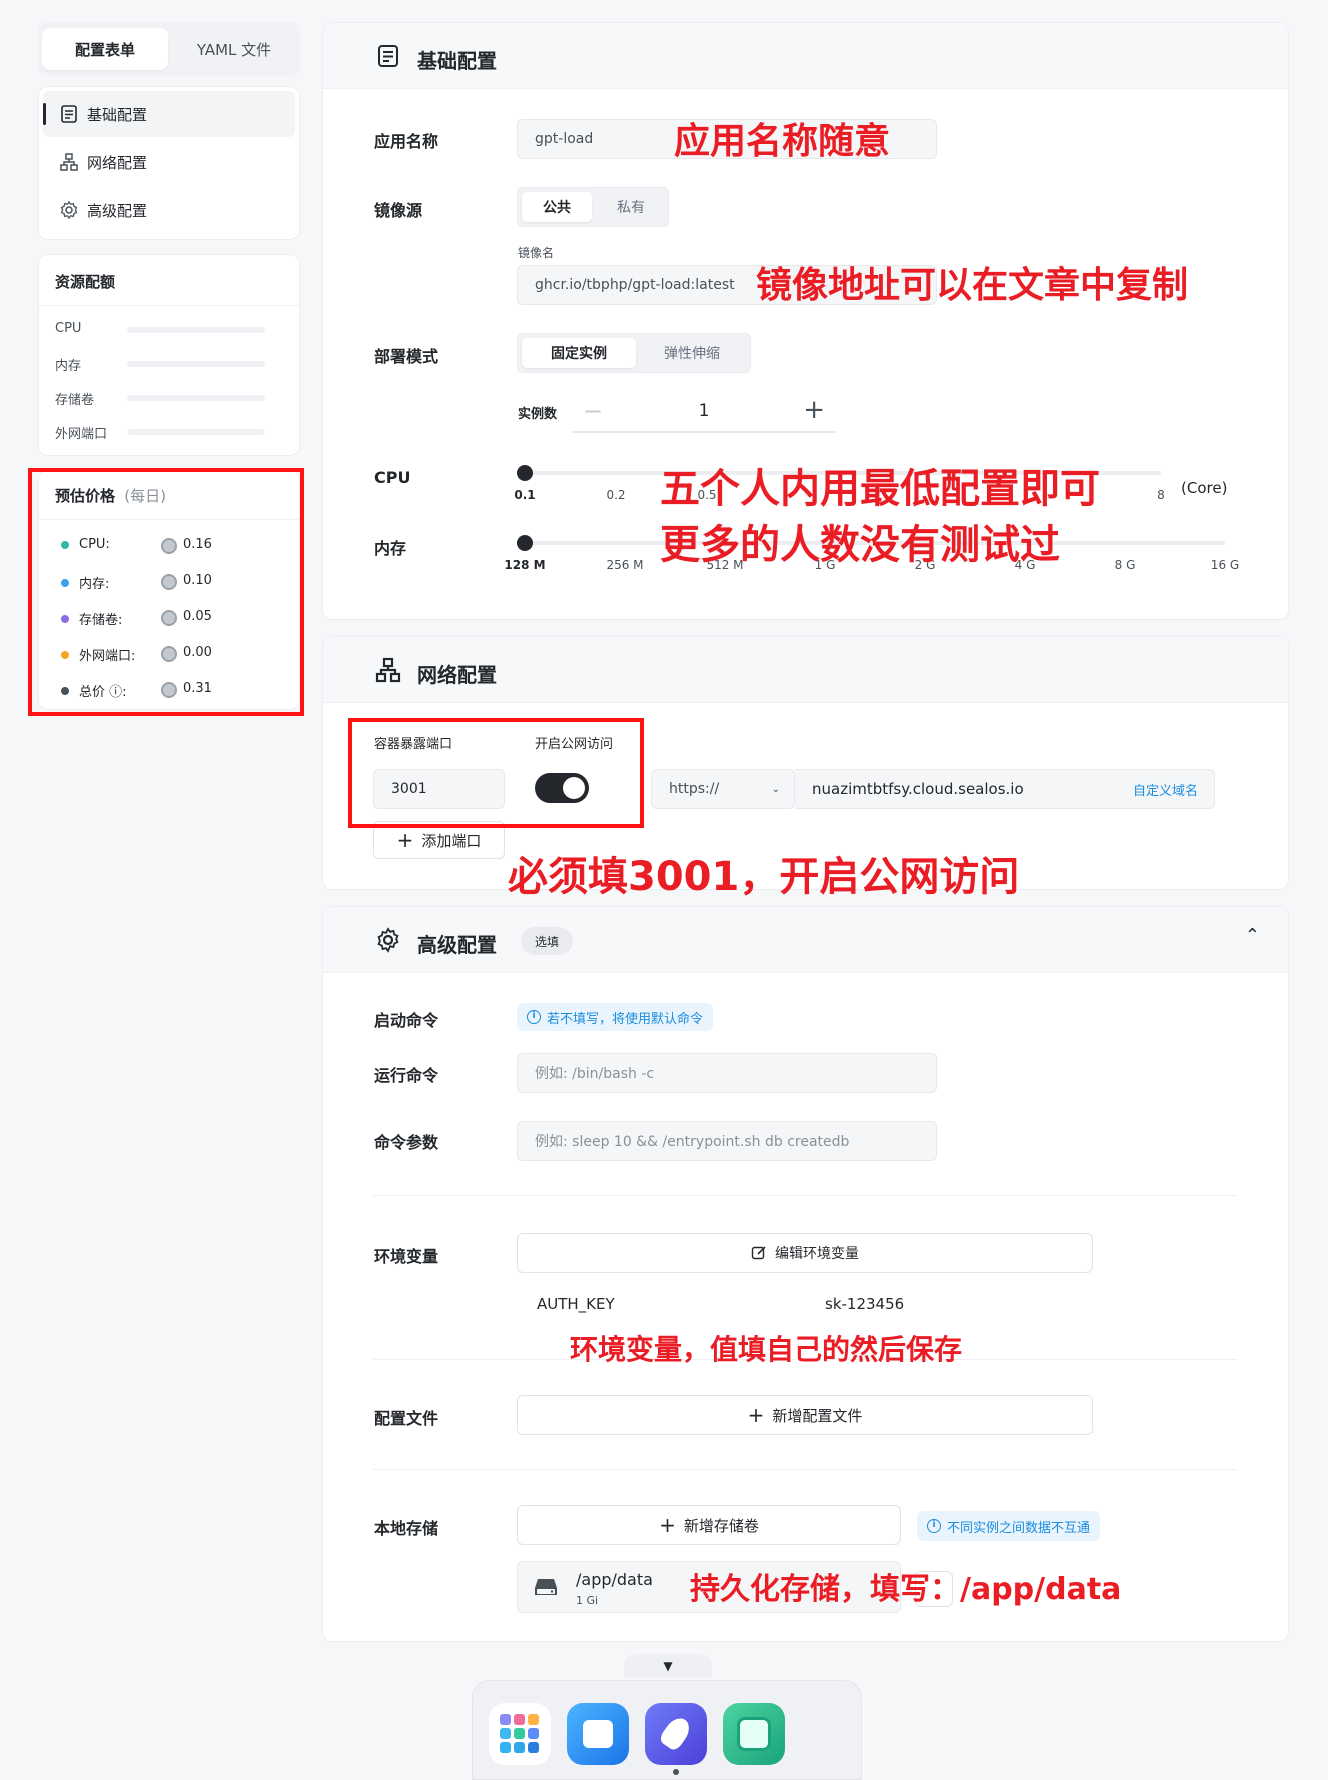  I want to click on memory-slider-knob, so click(525, 543).